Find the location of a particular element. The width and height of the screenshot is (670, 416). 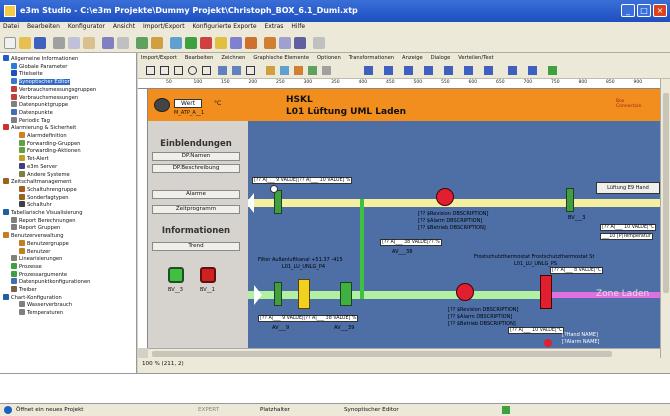

check-tool-icon is located at coordinates (552, 70).